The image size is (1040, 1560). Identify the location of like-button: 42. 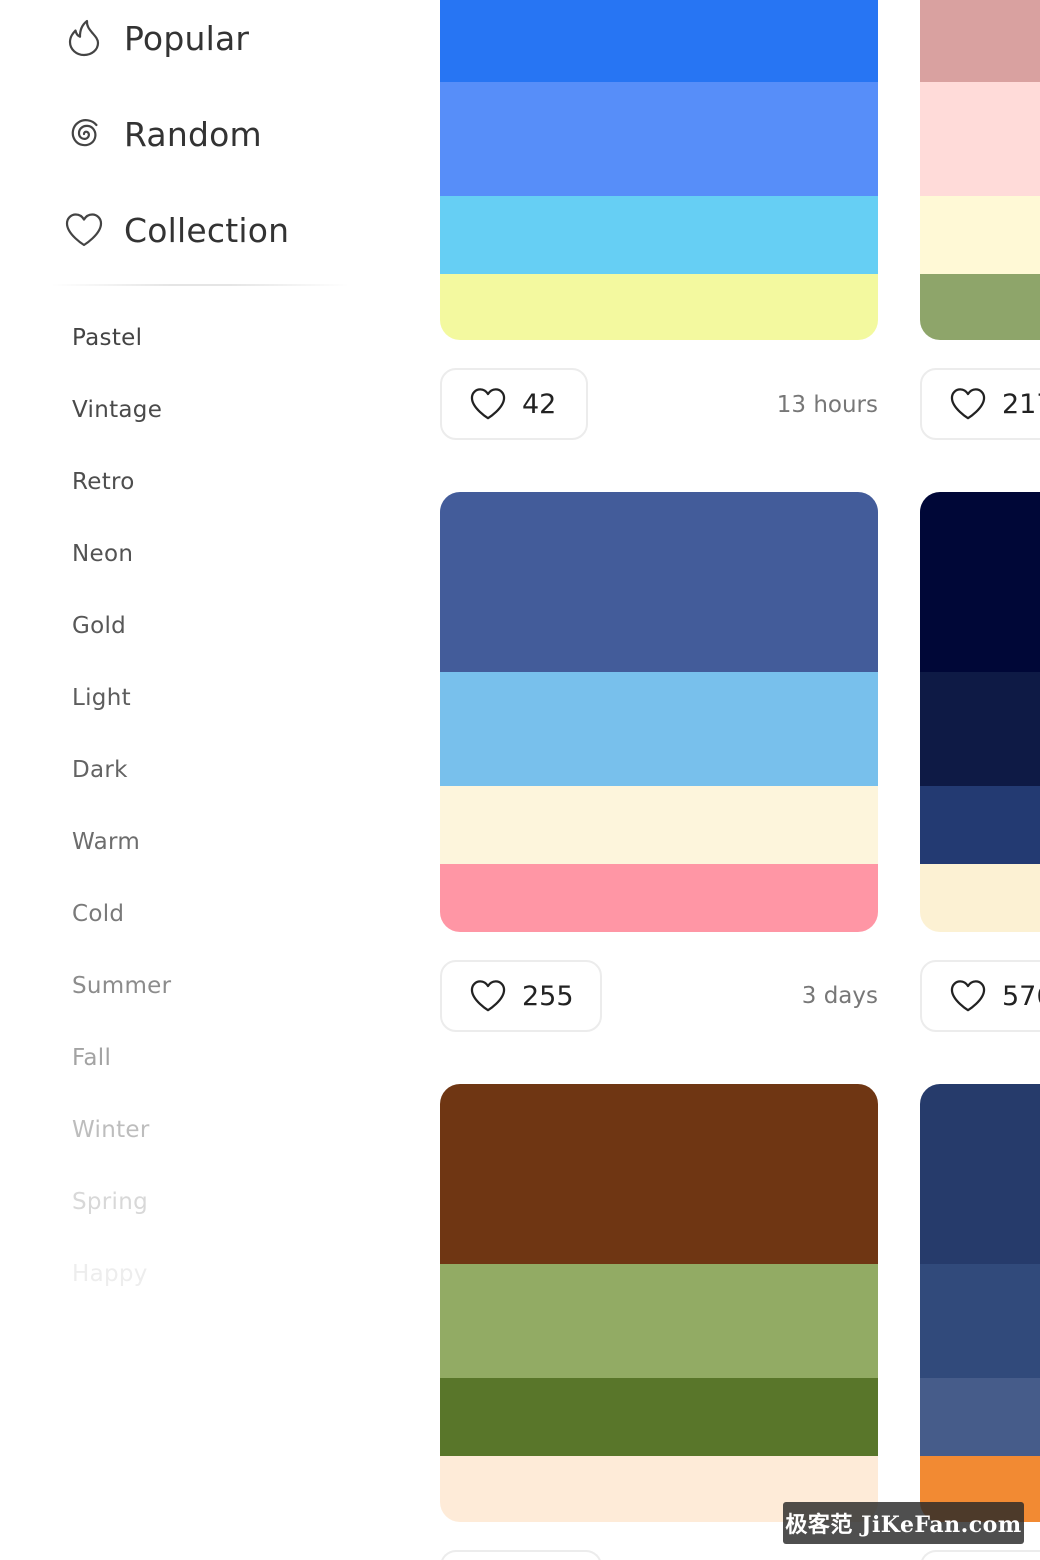
(514, 404).